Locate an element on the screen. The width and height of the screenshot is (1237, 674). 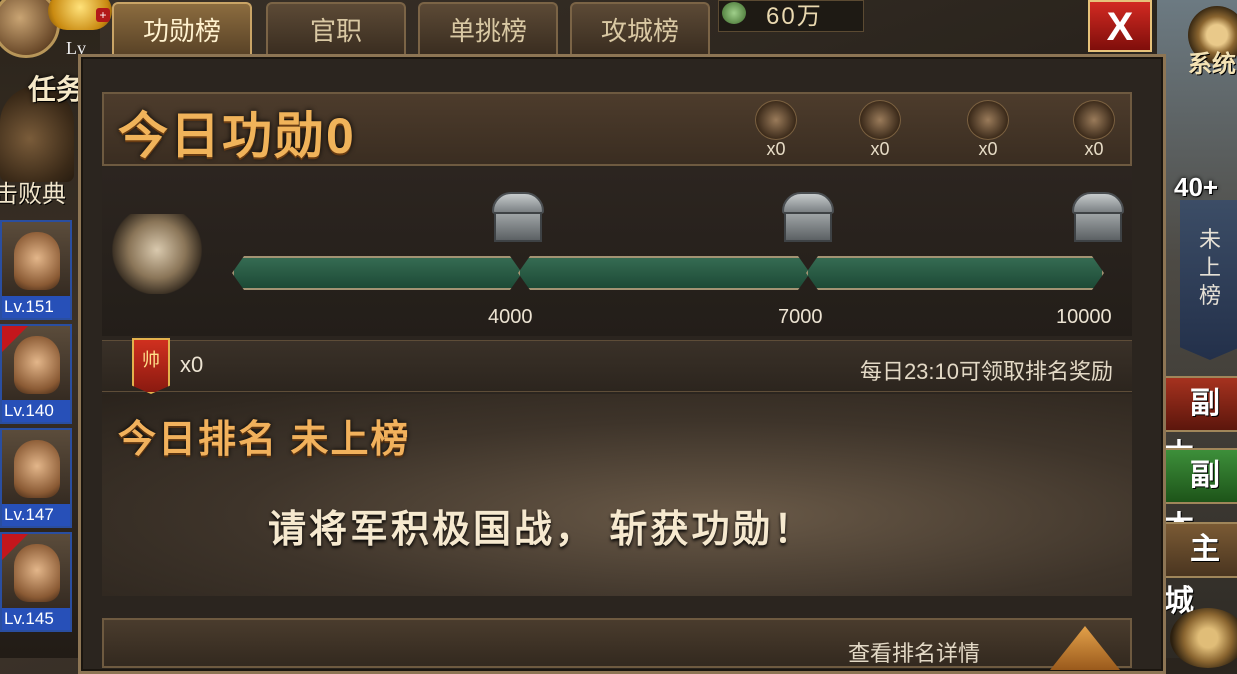
task-label: 任务 is located at coordinates (56, 89).